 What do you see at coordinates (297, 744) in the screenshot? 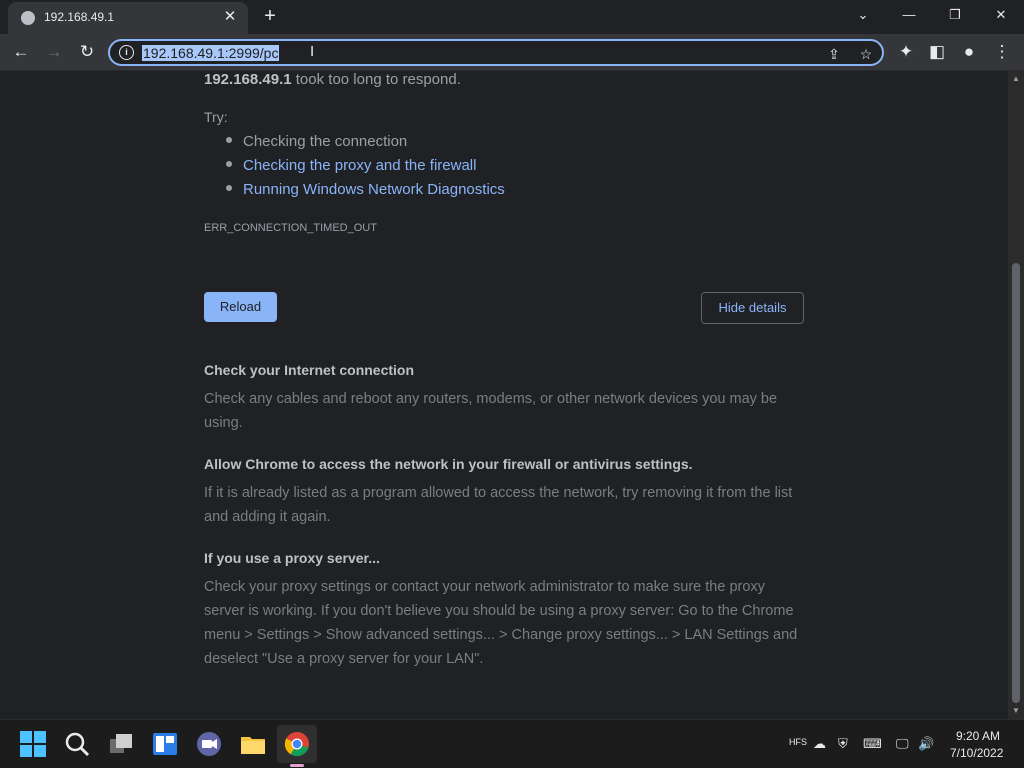
I see `chrome-icon` at bounding box center [297, 744].